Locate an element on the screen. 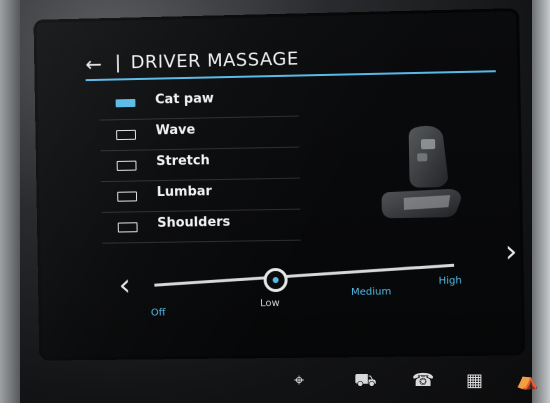 The width and height of the screenshot is (550, 403). intensity-slider-knob is located at coordinates (275, 280).